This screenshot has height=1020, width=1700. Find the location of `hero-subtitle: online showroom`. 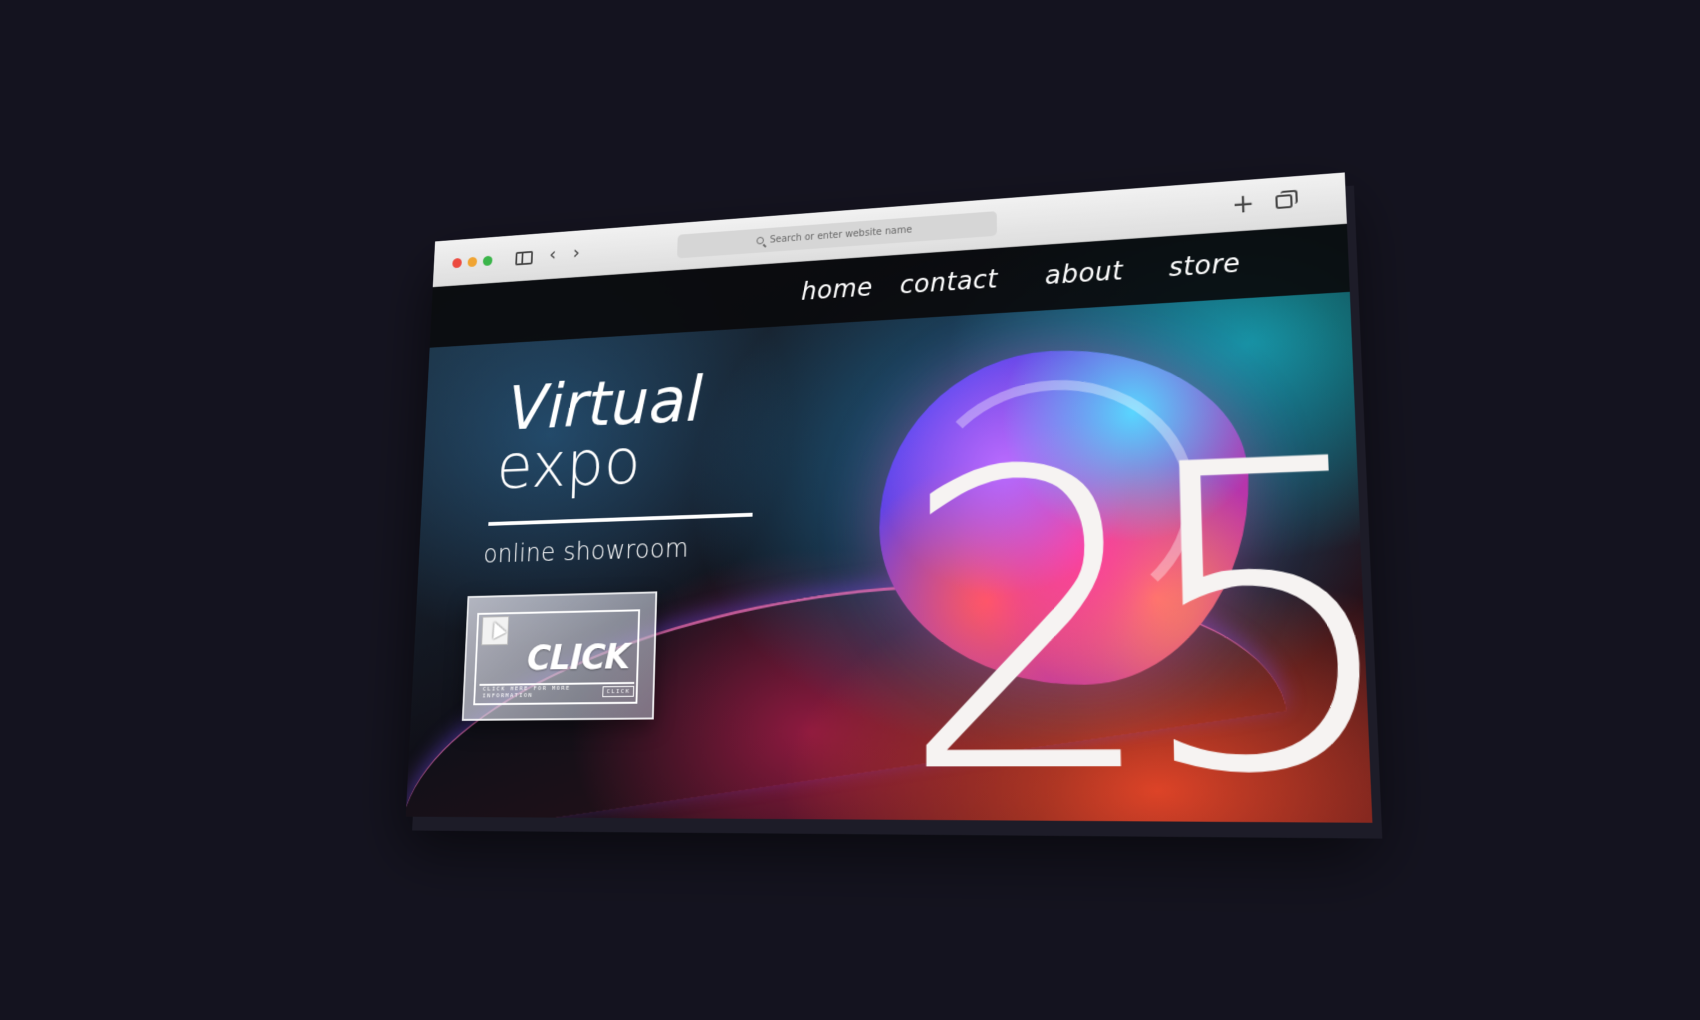

hero-subtitle: online showroom is located at coordinates (585, 552).